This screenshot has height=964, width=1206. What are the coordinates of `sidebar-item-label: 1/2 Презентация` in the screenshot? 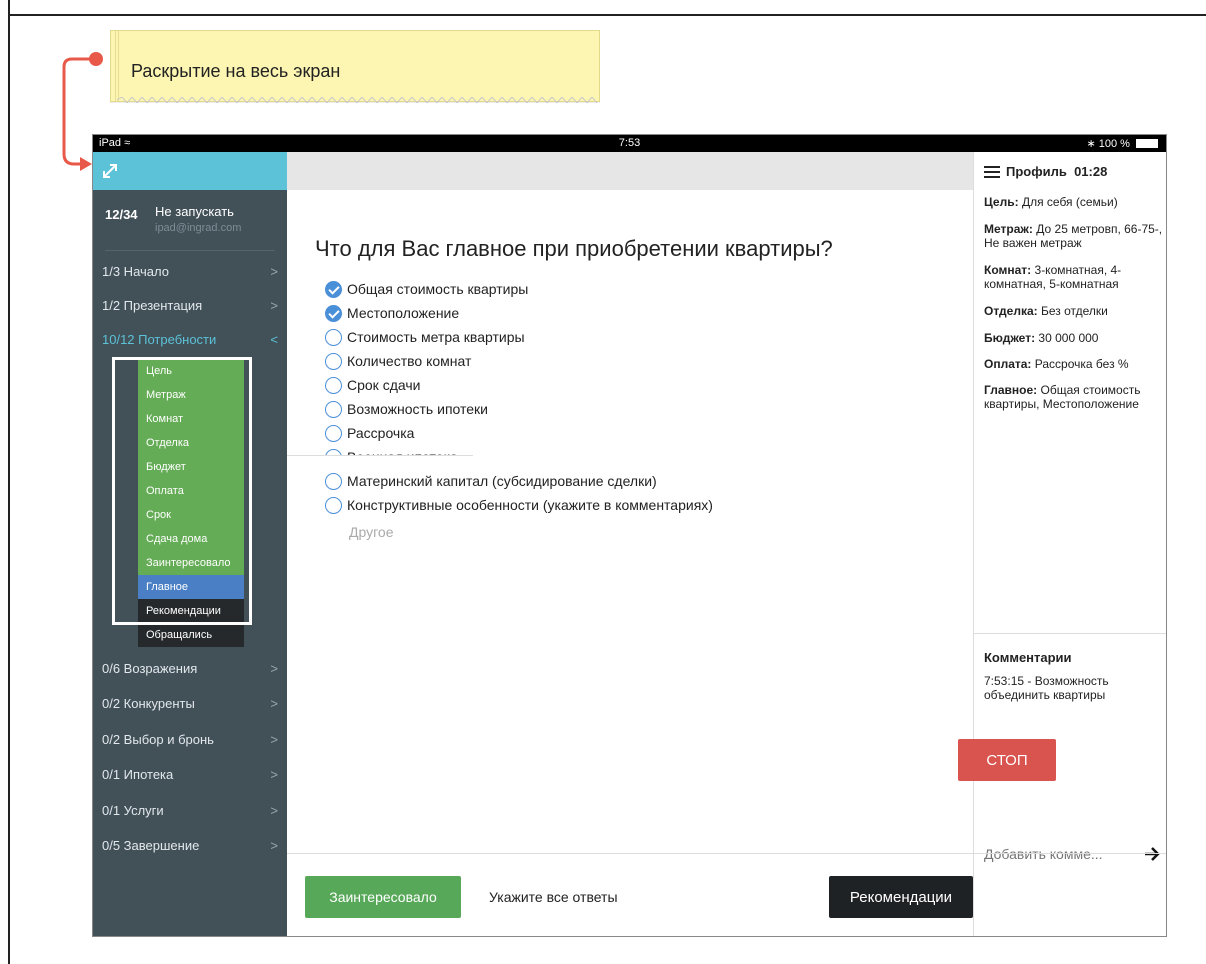 It's located at (152, 305).